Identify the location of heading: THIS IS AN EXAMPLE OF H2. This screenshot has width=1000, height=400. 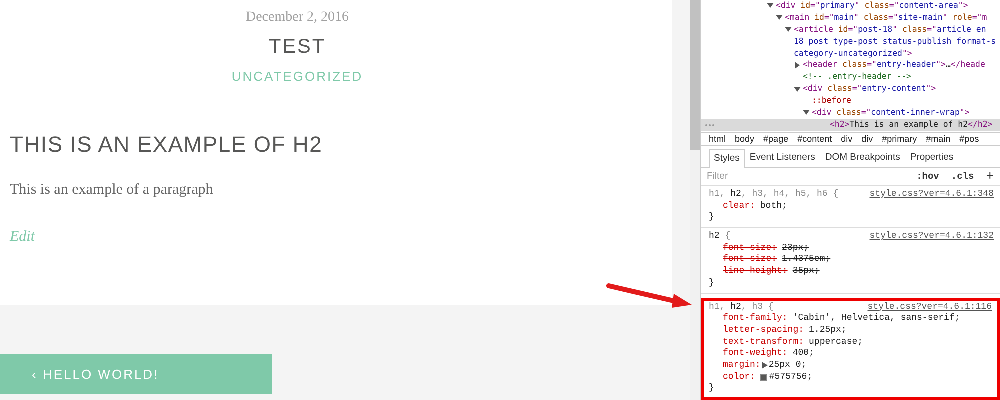
(166, 145).